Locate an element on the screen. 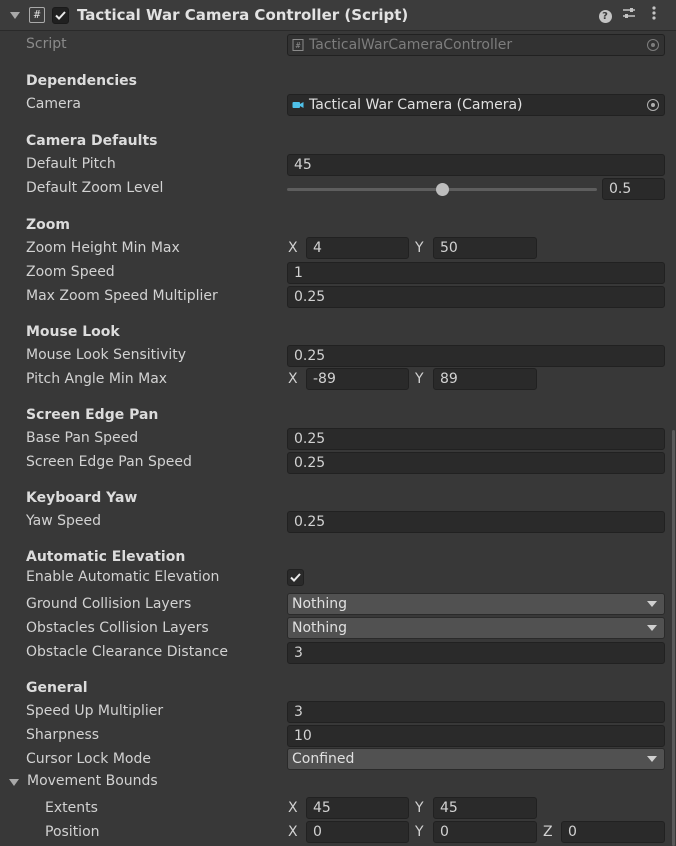 This screenshot has height=846, width=676. max-zoom-speed-multiplier-label: Max Zoom Speed Multiplier is located at coordinates (122, 296).